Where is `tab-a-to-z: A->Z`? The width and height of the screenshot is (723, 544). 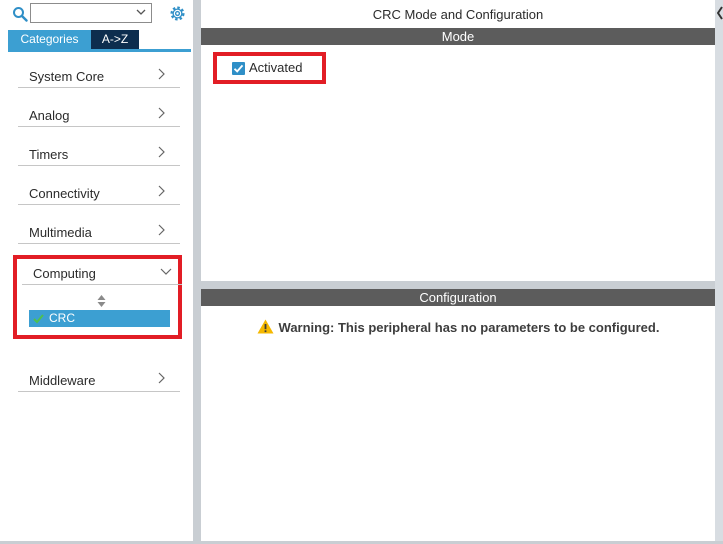
tab-a-to-z: A->Z is located at coordinates (115, 39).